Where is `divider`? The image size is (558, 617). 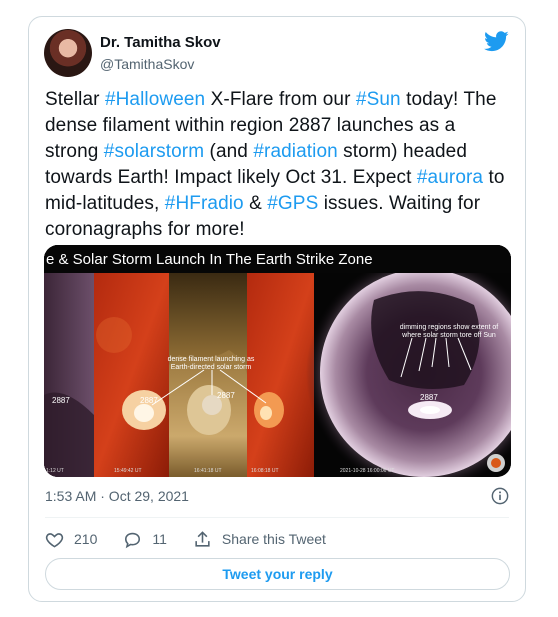
divider is located at coordinates (277, 517).